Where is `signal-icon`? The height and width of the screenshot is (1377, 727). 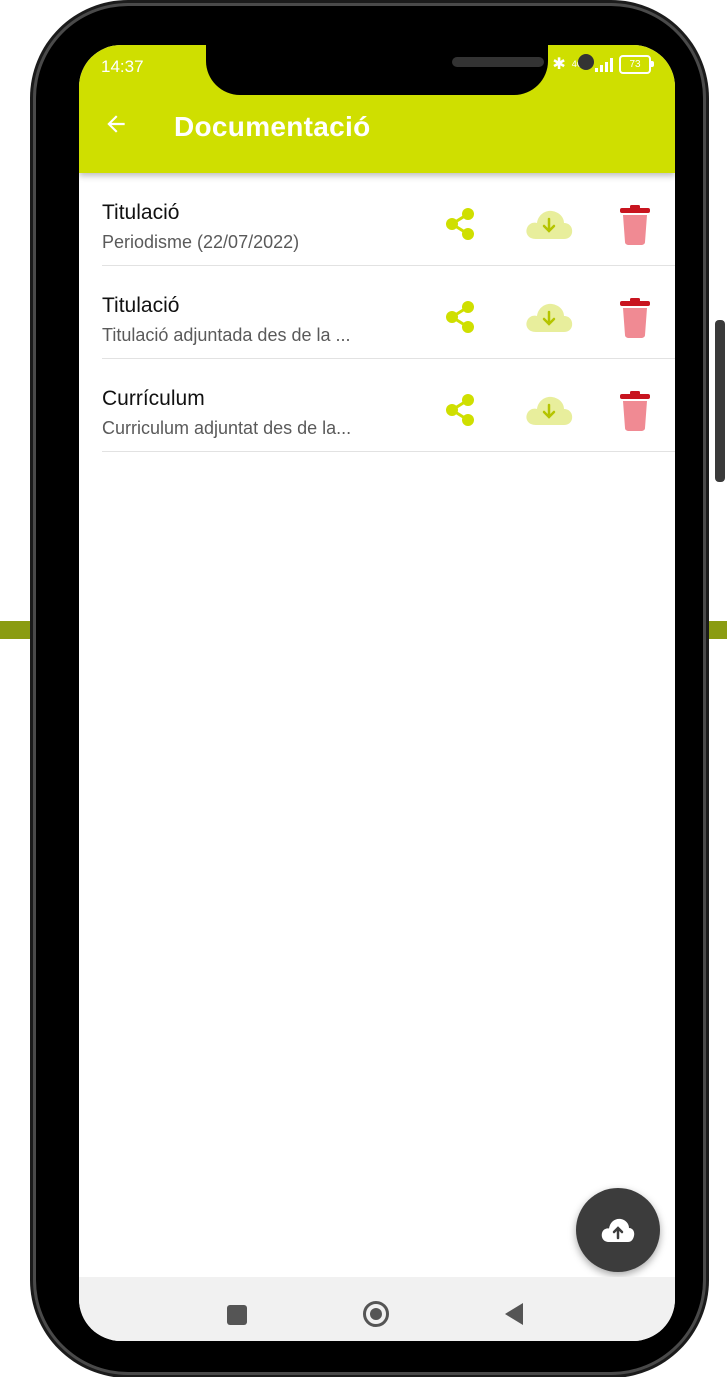 signal-icon is located at coordinates (604, 64).